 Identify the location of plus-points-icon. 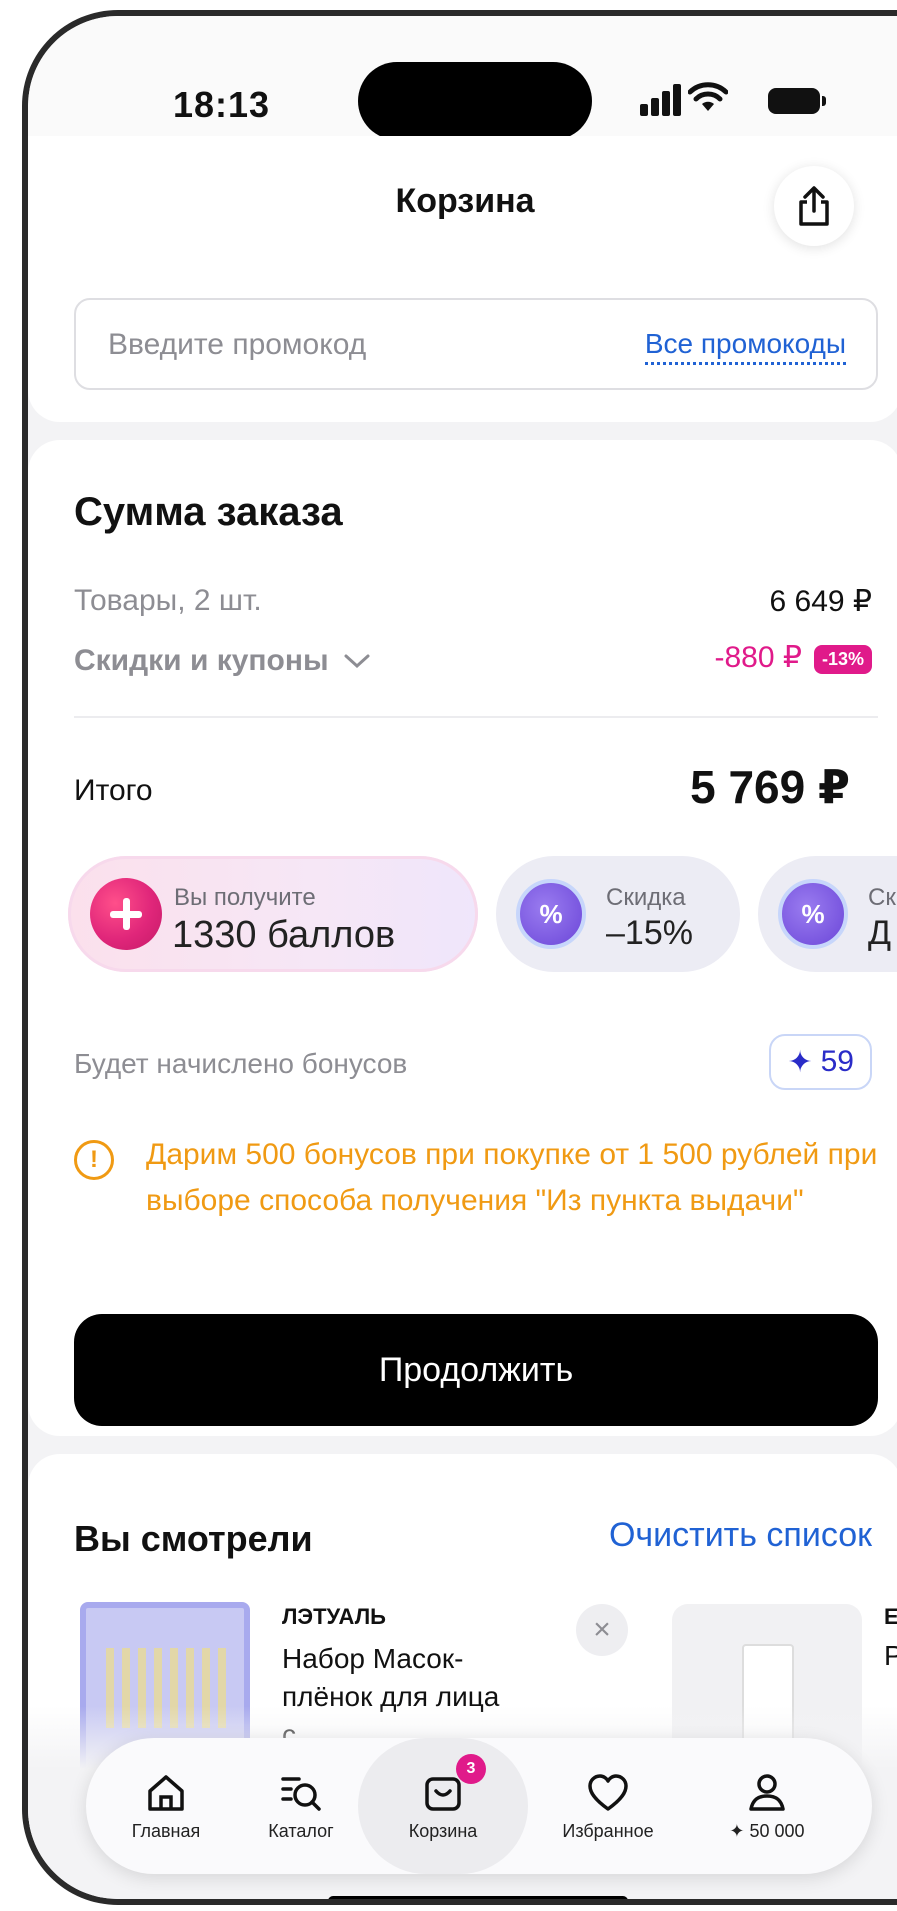
(126, 914).